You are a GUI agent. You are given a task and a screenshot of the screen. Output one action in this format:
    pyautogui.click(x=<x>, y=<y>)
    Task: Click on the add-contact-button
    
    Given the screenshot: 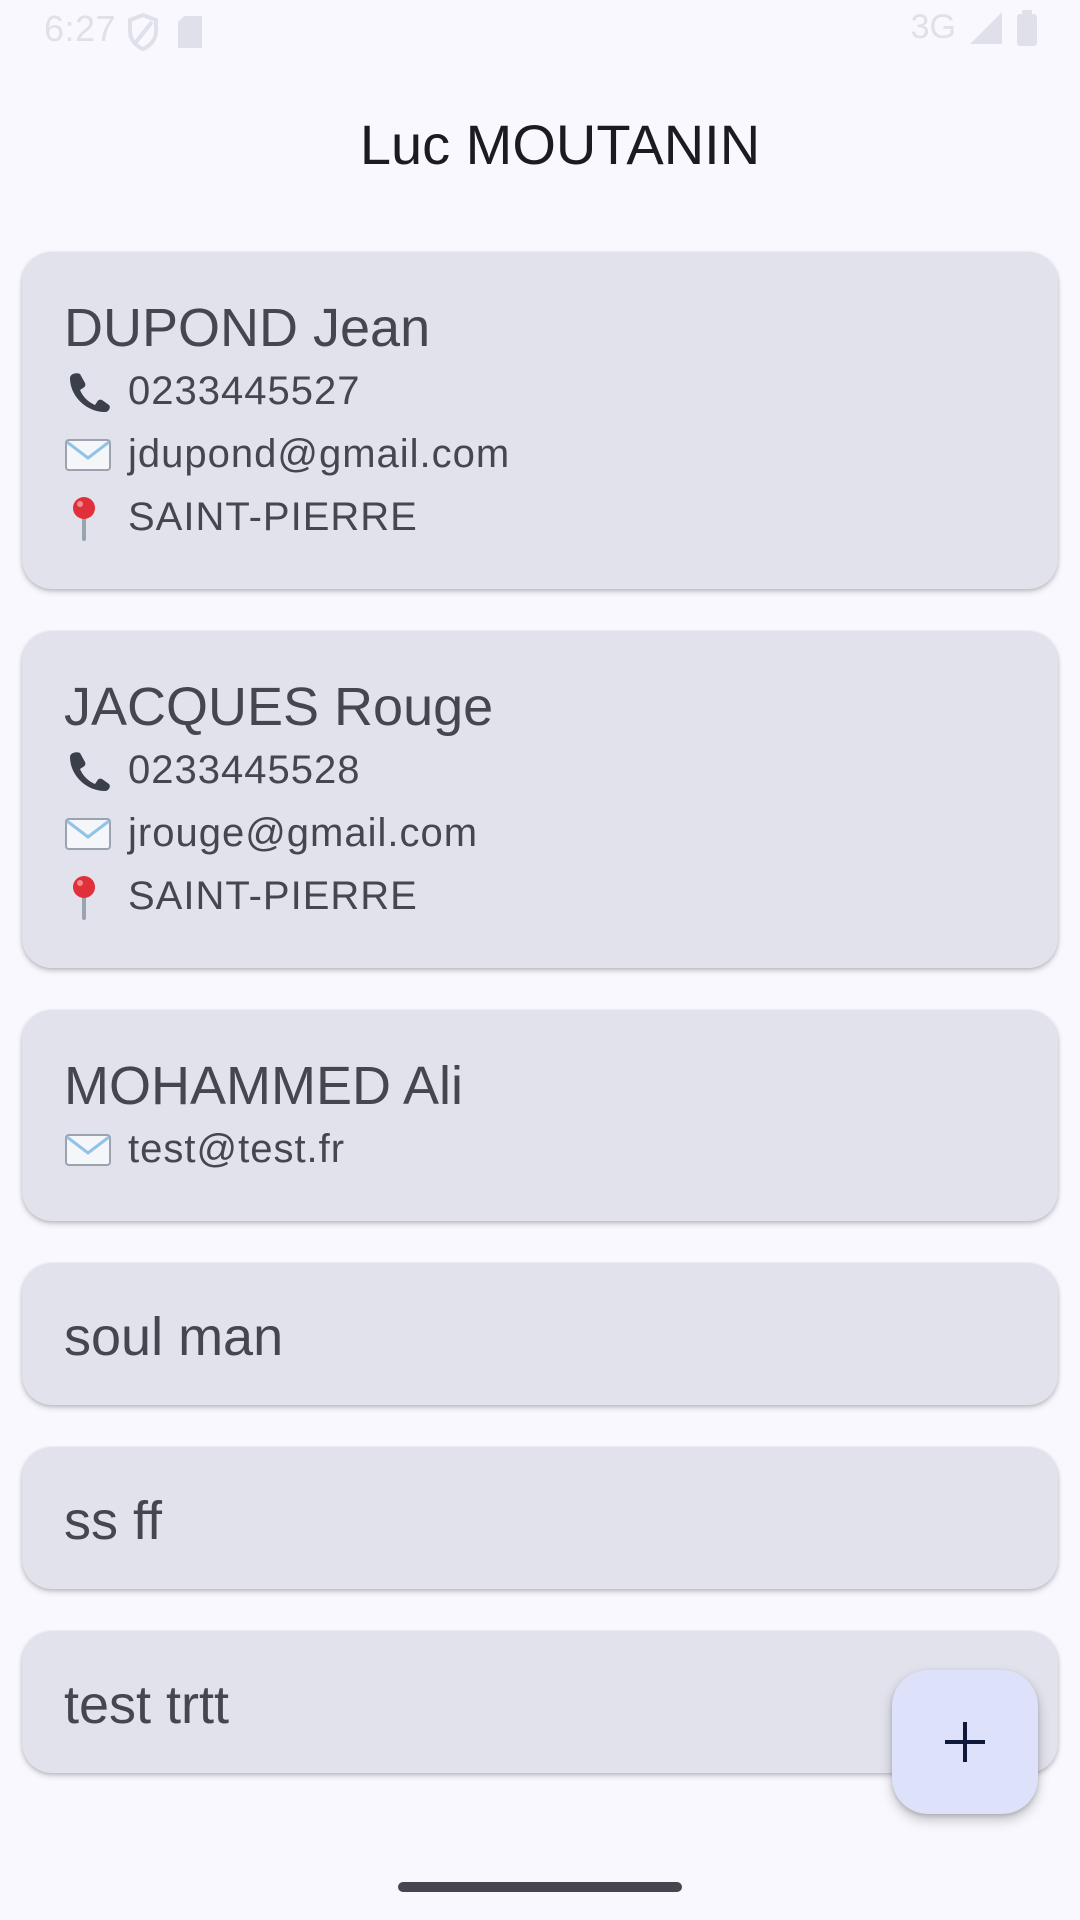 What is the action you would take?
    pyautogui.click(x=965, y=1742)
    